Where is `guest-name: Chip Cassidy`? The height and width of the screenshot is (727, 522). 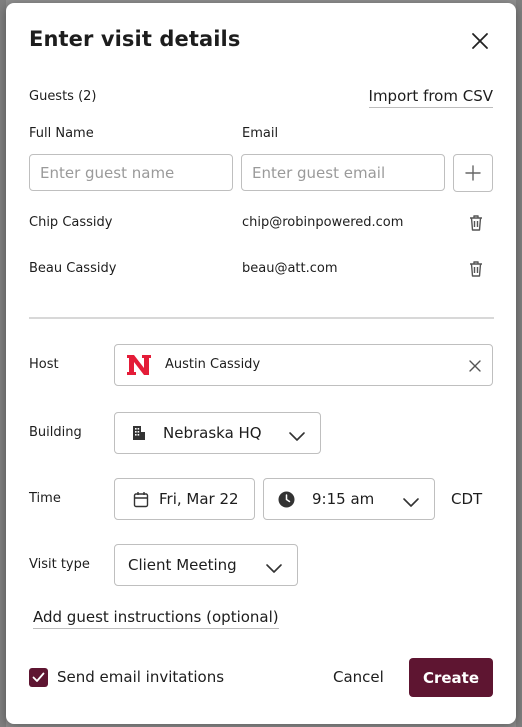
guest-name: Chip Cassidy is located at coordinates (71, 222).